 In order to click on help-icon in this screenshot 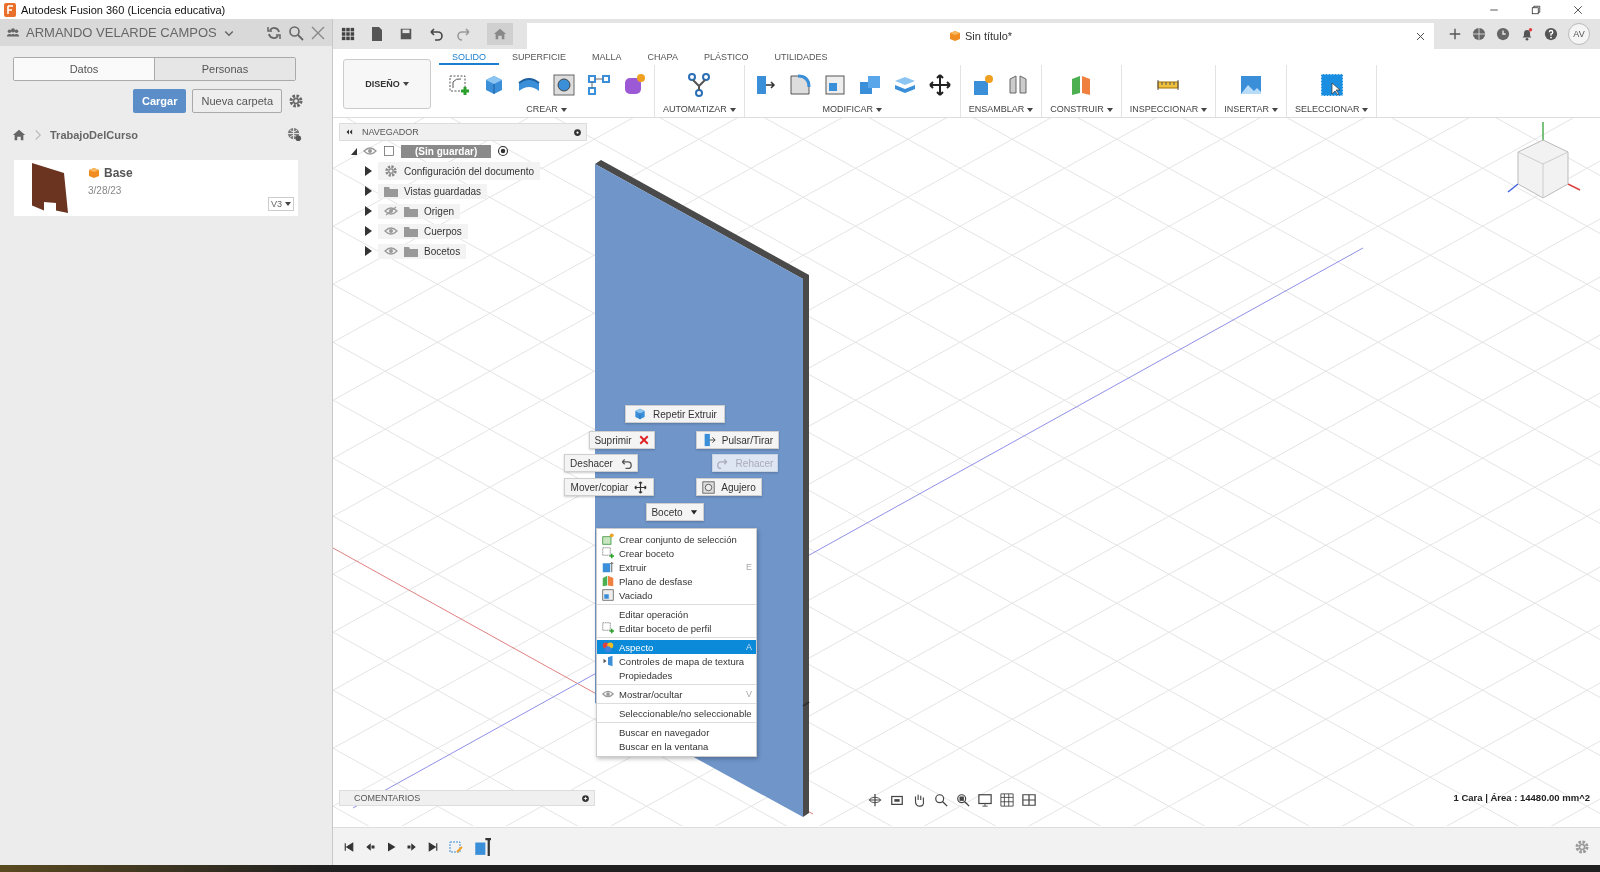, I will do `click(1551, 34)`.